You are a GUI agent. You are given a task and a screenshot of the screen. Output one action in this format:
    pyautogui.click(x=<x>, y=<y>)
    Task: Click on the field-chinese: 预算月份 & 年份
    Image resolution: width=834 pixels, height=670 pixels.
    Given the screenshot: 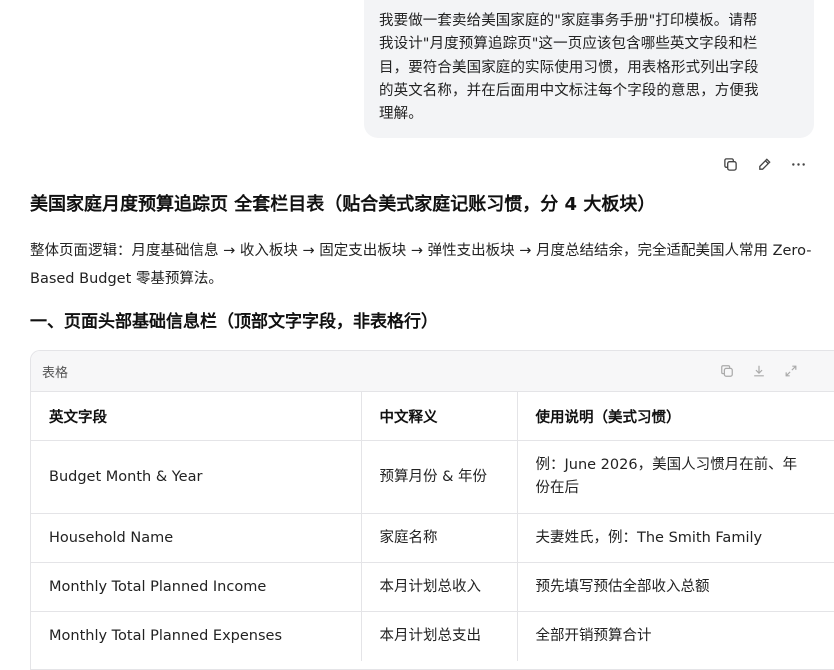 What is the action you would take?
    pyautogui.click(x=439, y=477)
    